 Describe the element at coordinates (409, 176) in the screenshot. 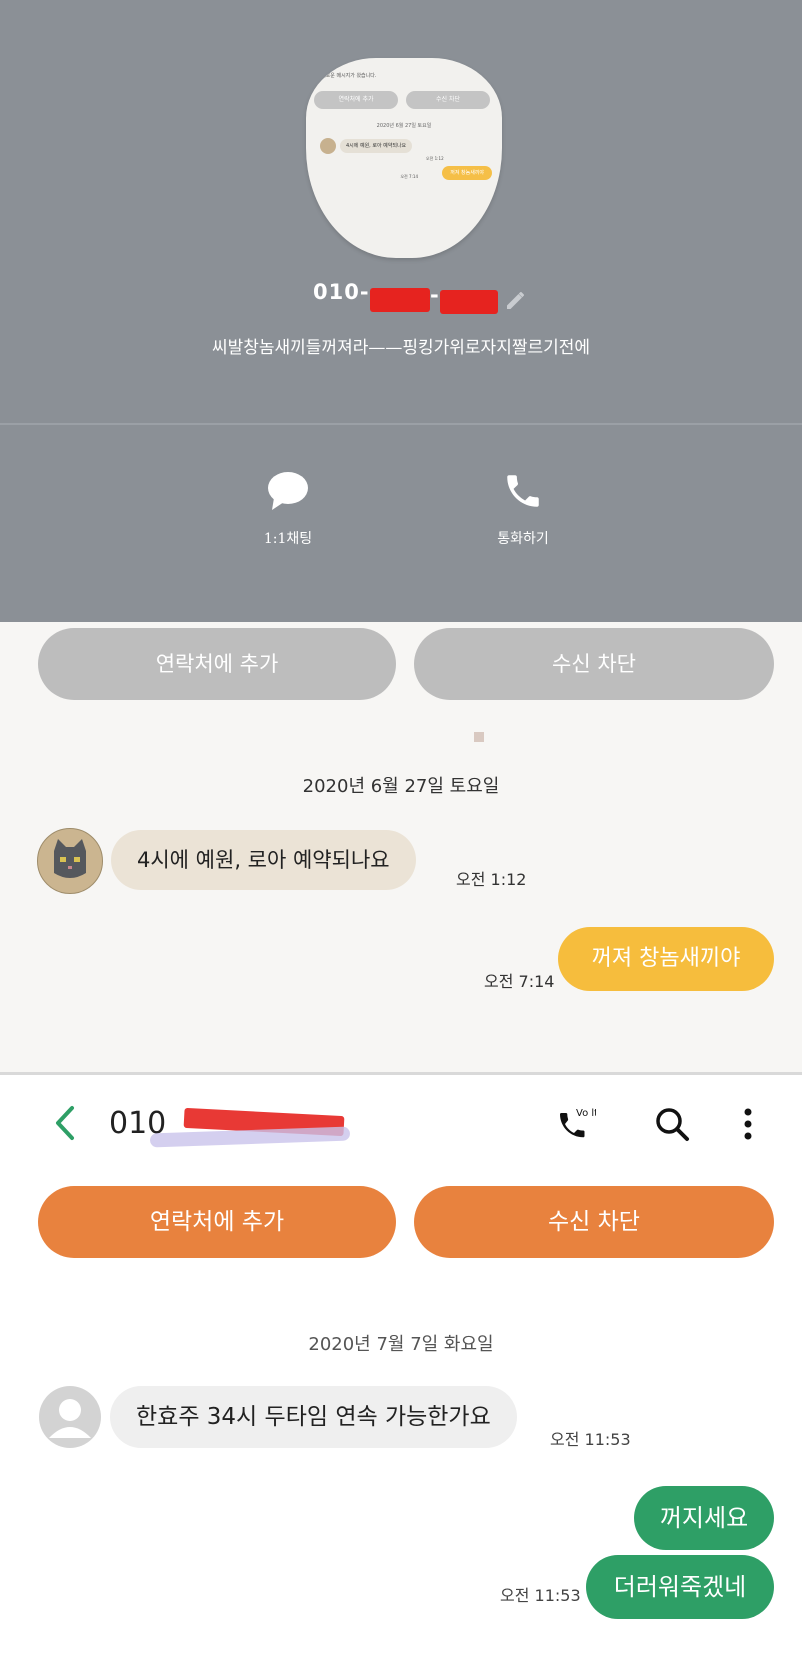

I see `thumbnail-outgoing-time: 오전 7:14` at that location.